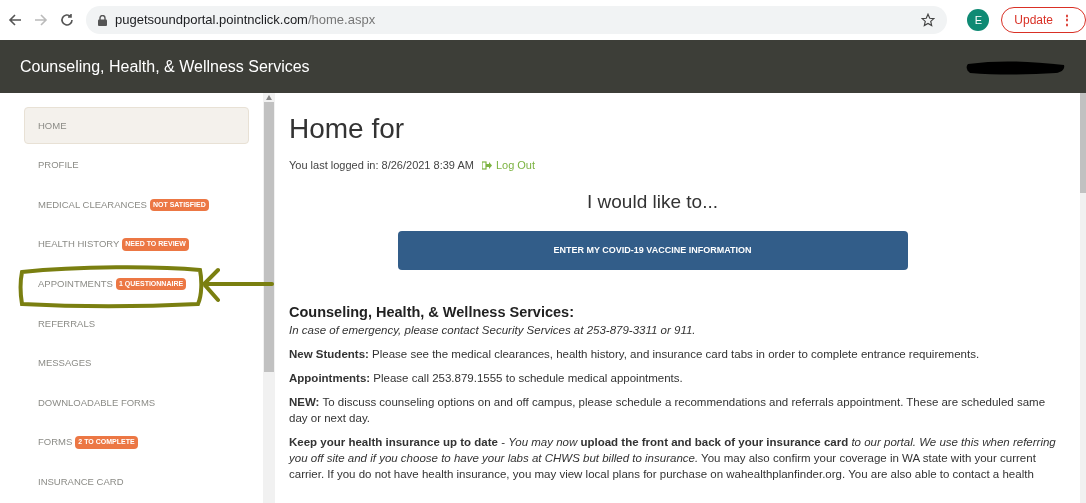 The image size is (1086, 503). Describe the element at coordinates (136, 165) in the screenshot. I see `sidebar-item: PROFILE` at that location.